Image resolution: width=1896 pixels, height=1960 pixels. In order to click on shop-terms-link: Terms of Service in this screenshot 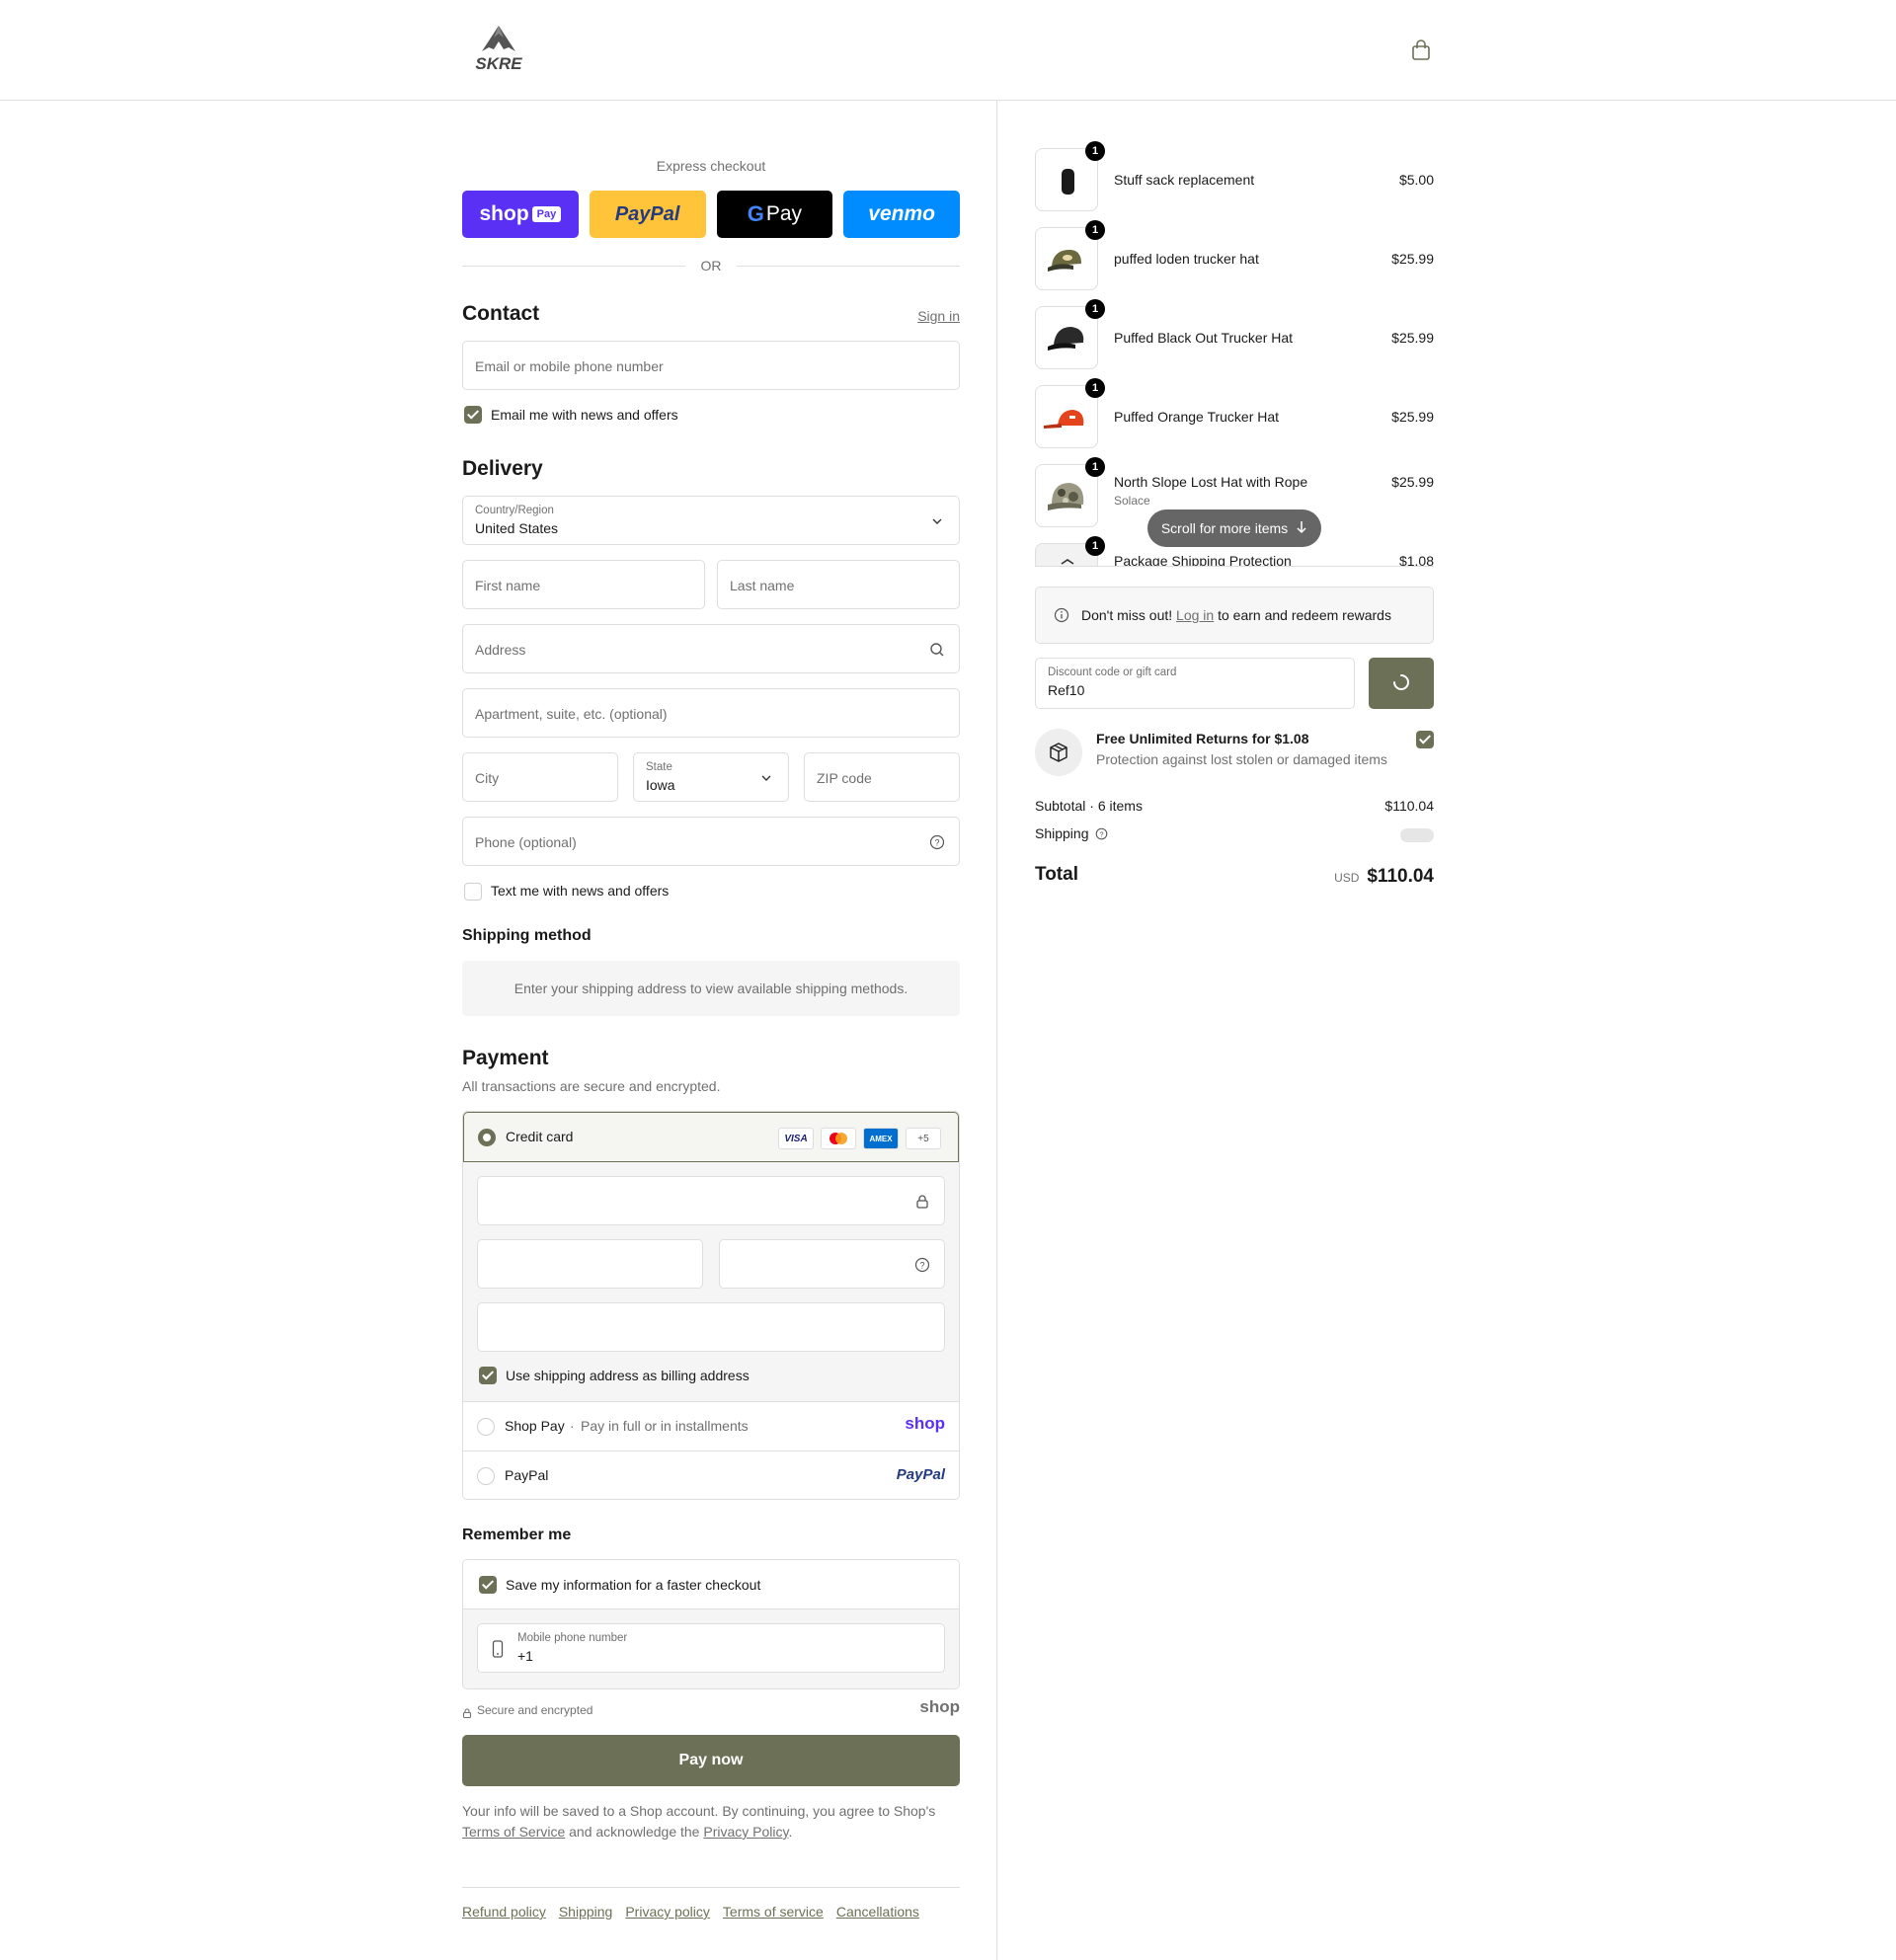, I will do `click(513, 1832)`.